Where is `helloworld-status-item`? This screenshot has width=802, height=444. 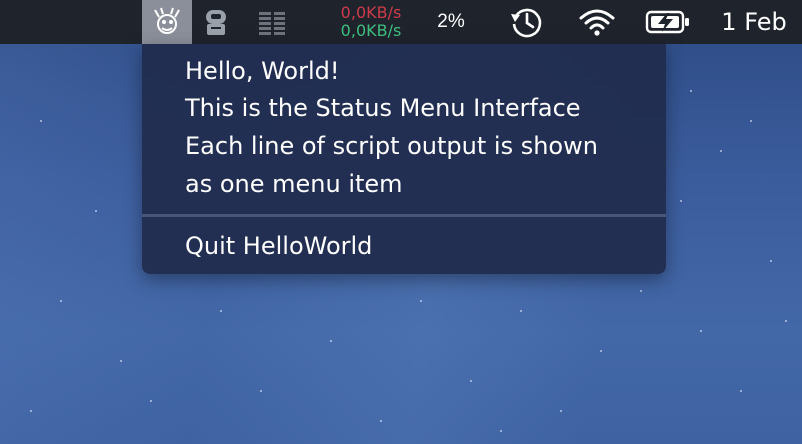 helloworld-status-item is located at coordinates (167, 22).